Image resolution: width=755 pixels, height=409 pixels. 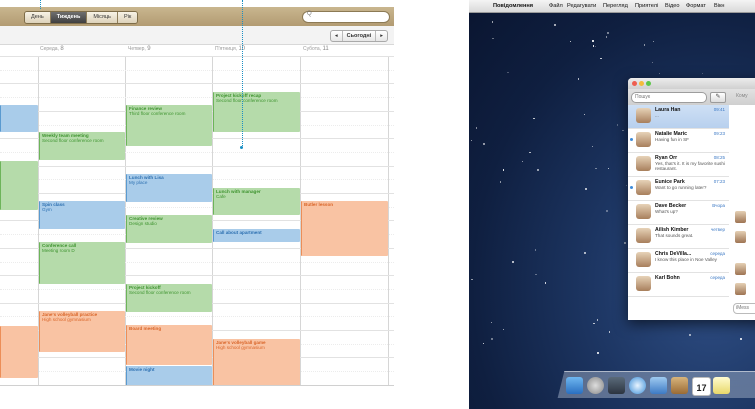 I want to click on menu-item-buddies: Приятелі, so click(x=646, y=6).